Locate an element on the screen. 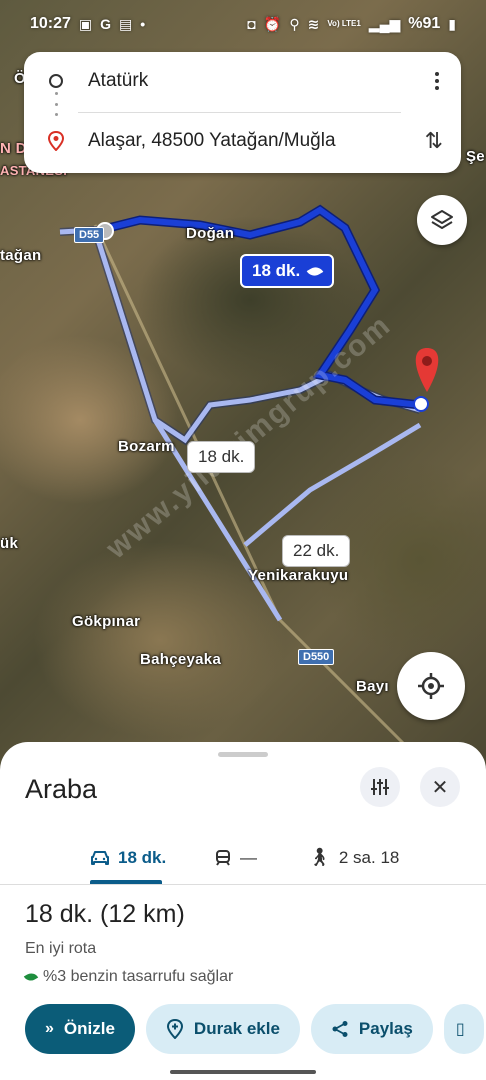 The width and height of the screenshot is (486, 1080). label-bayi: Bayı is located at coordinates (372, 686).